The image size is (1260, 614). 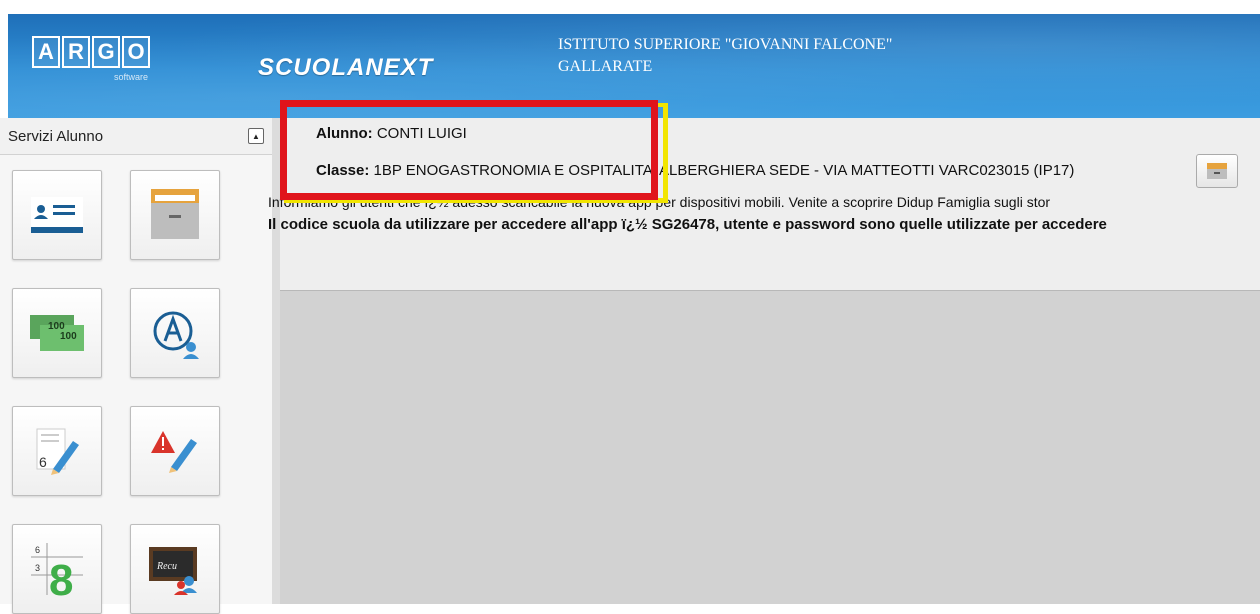 I want to click on recovery-board-icon: Recu, so click(x=173, y=571).